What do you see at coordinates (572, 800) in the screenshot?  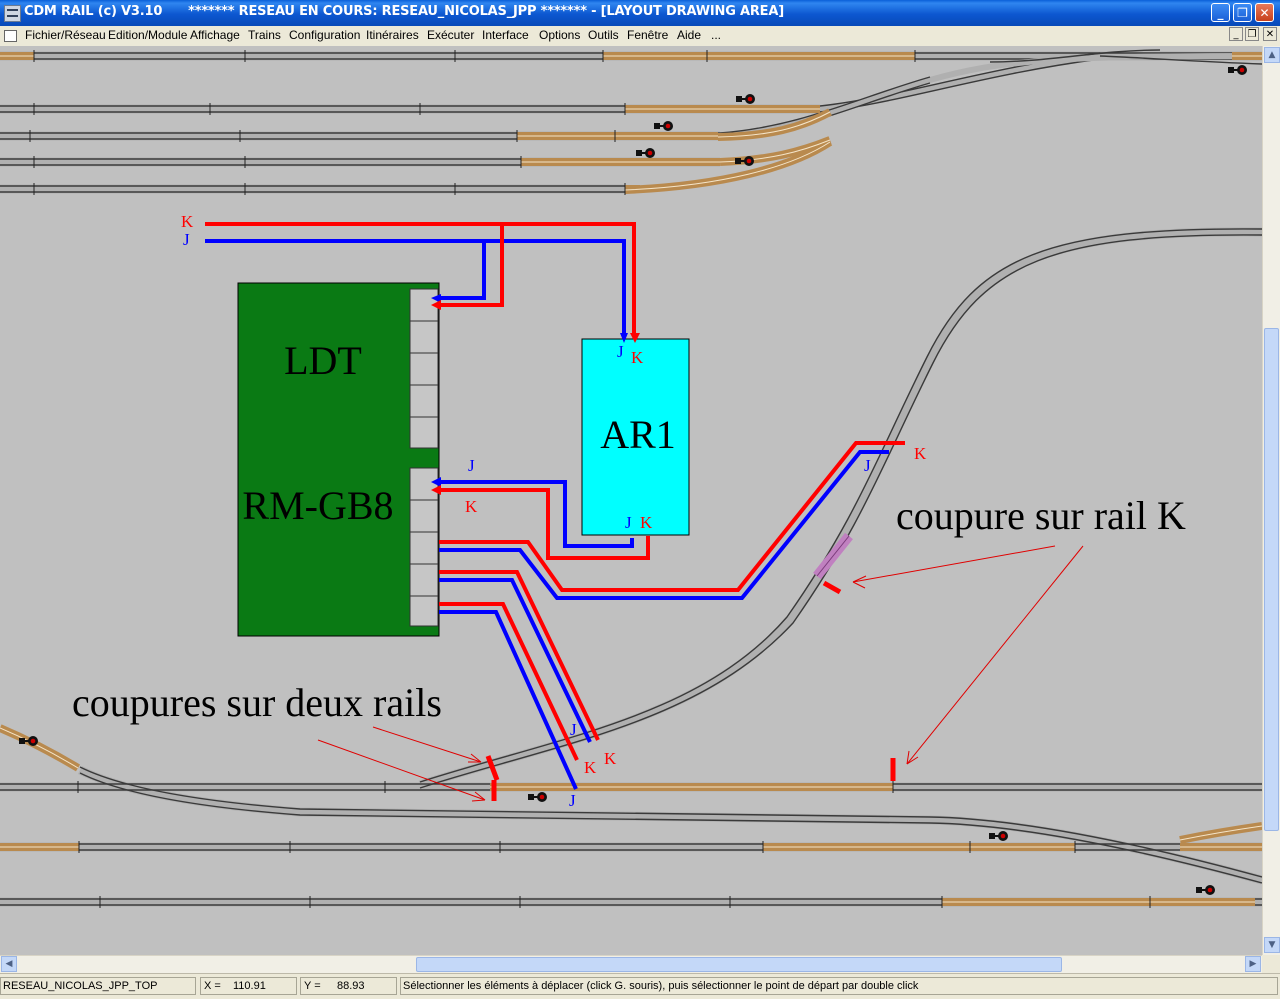 I see `label-low-j2: J` at bounding box center [572, 800].